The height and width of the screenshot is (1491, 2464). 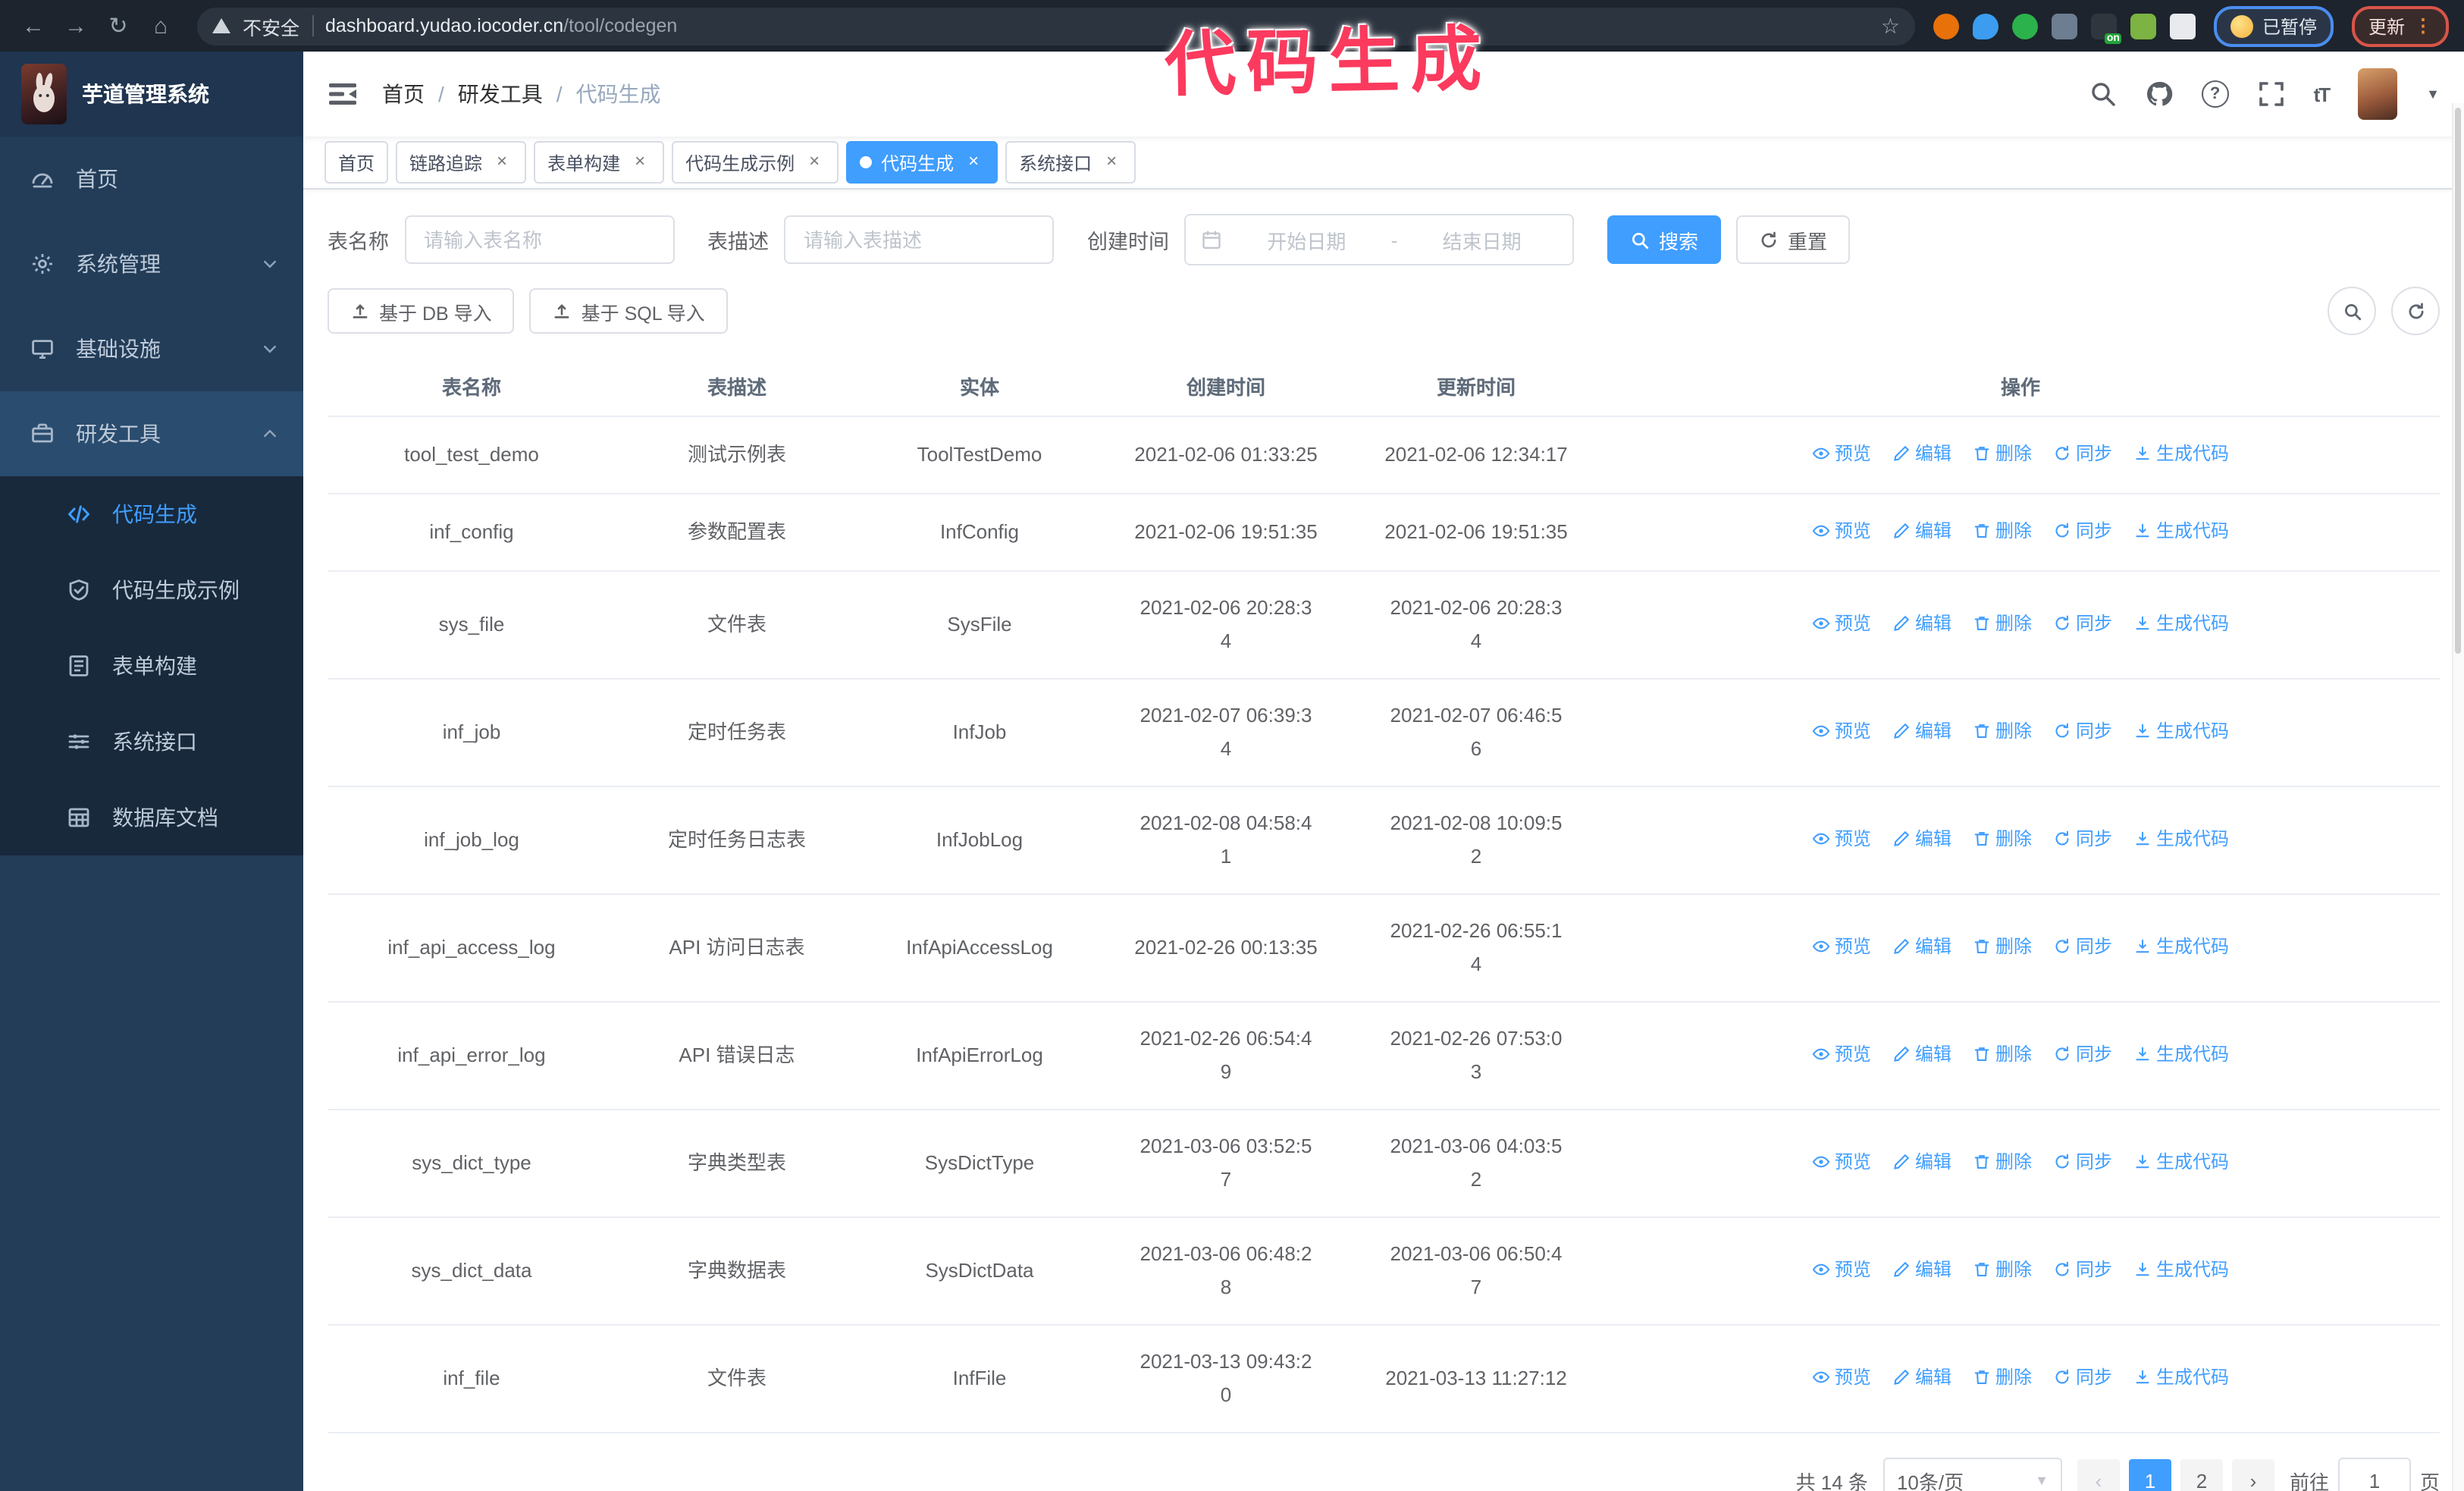 I want to click on extension-green-check-icon, so click(x=2024, y=26).